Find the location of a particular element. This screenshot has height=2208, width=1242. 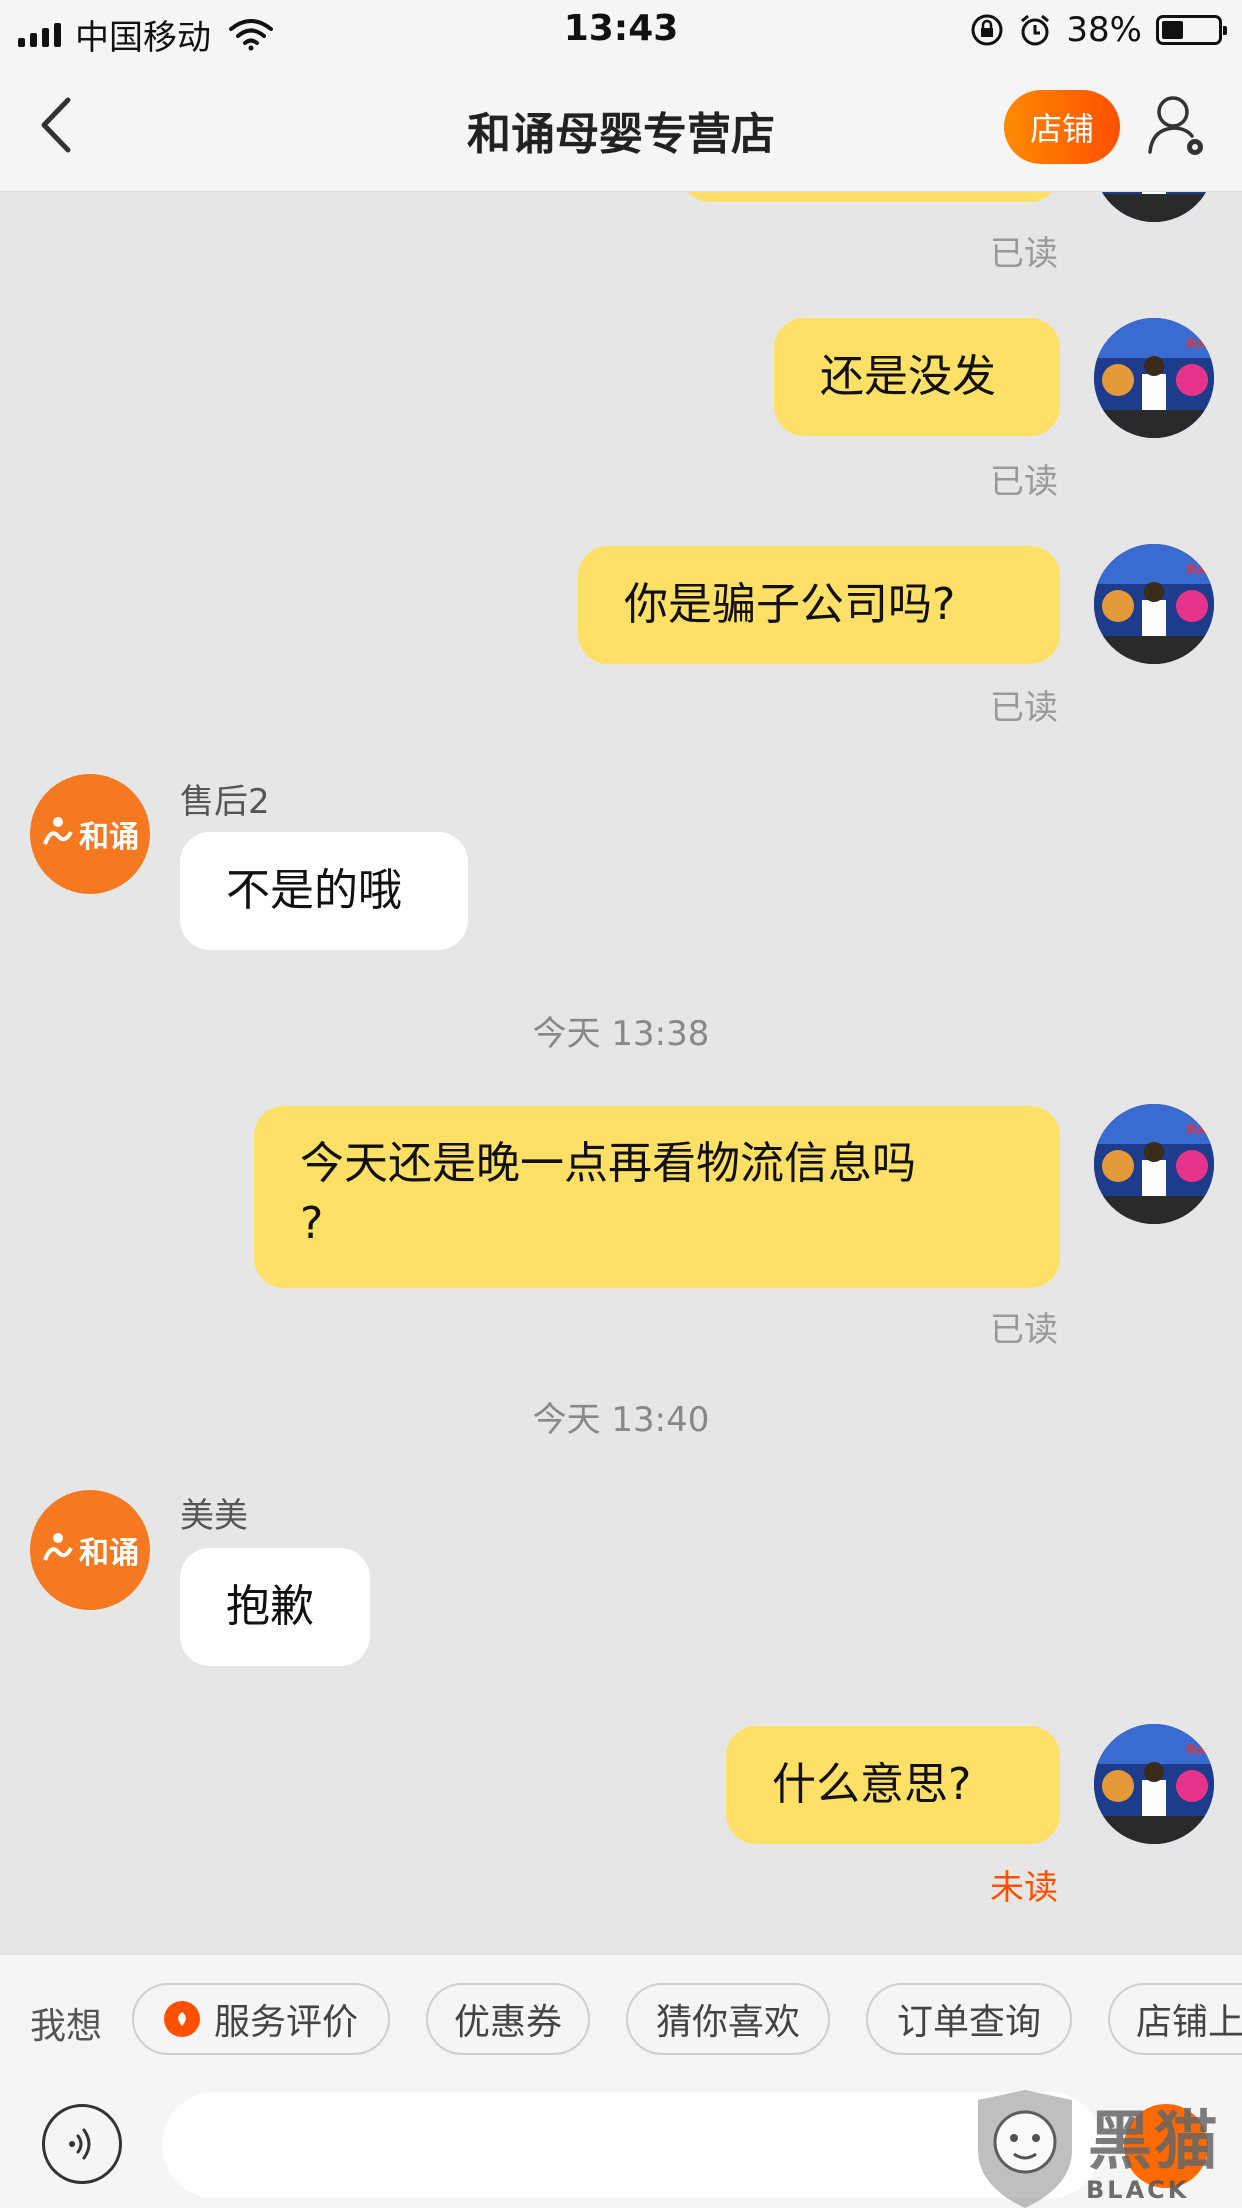

cat-shield-icon is located at coordinates (1025, 2149).